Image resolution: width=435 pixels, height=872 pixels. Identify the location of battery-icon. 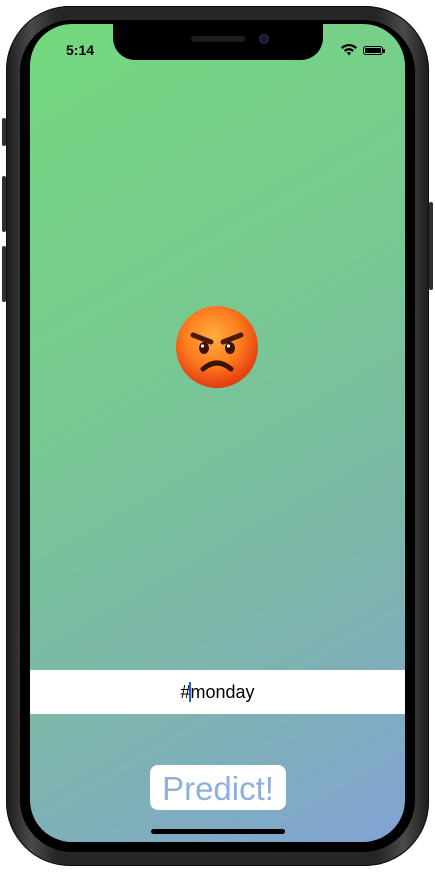
(374, 50).